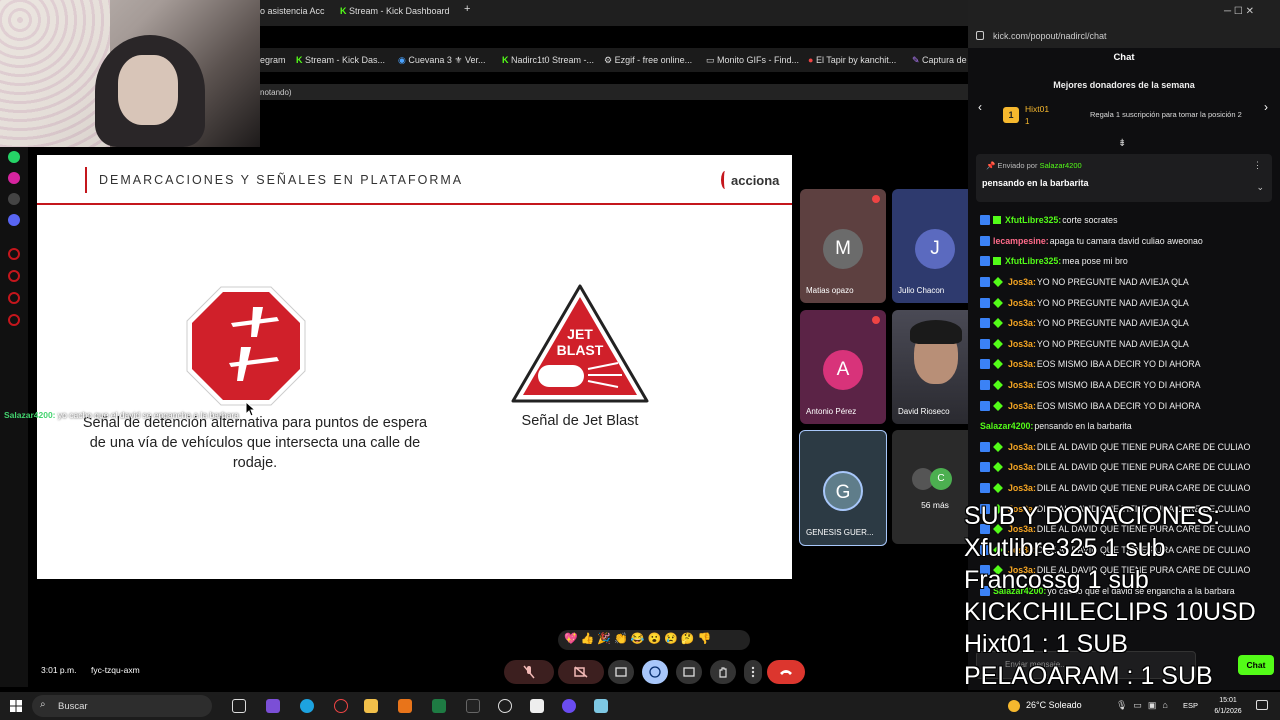 This screenshot has height=720, width=1280. Describe the element at coordinates (621, 672) in the screenshot. I see `present-button` at that location.